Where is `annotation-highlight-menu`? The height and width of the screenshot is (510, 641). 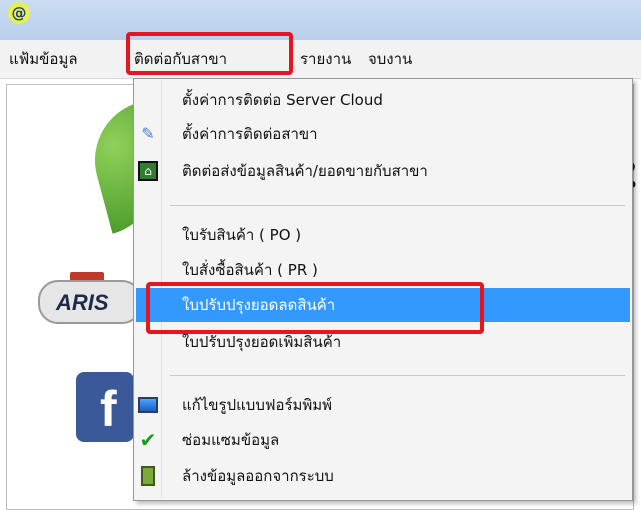
annotation-highlight-menu is located at coordinates (209, 53).